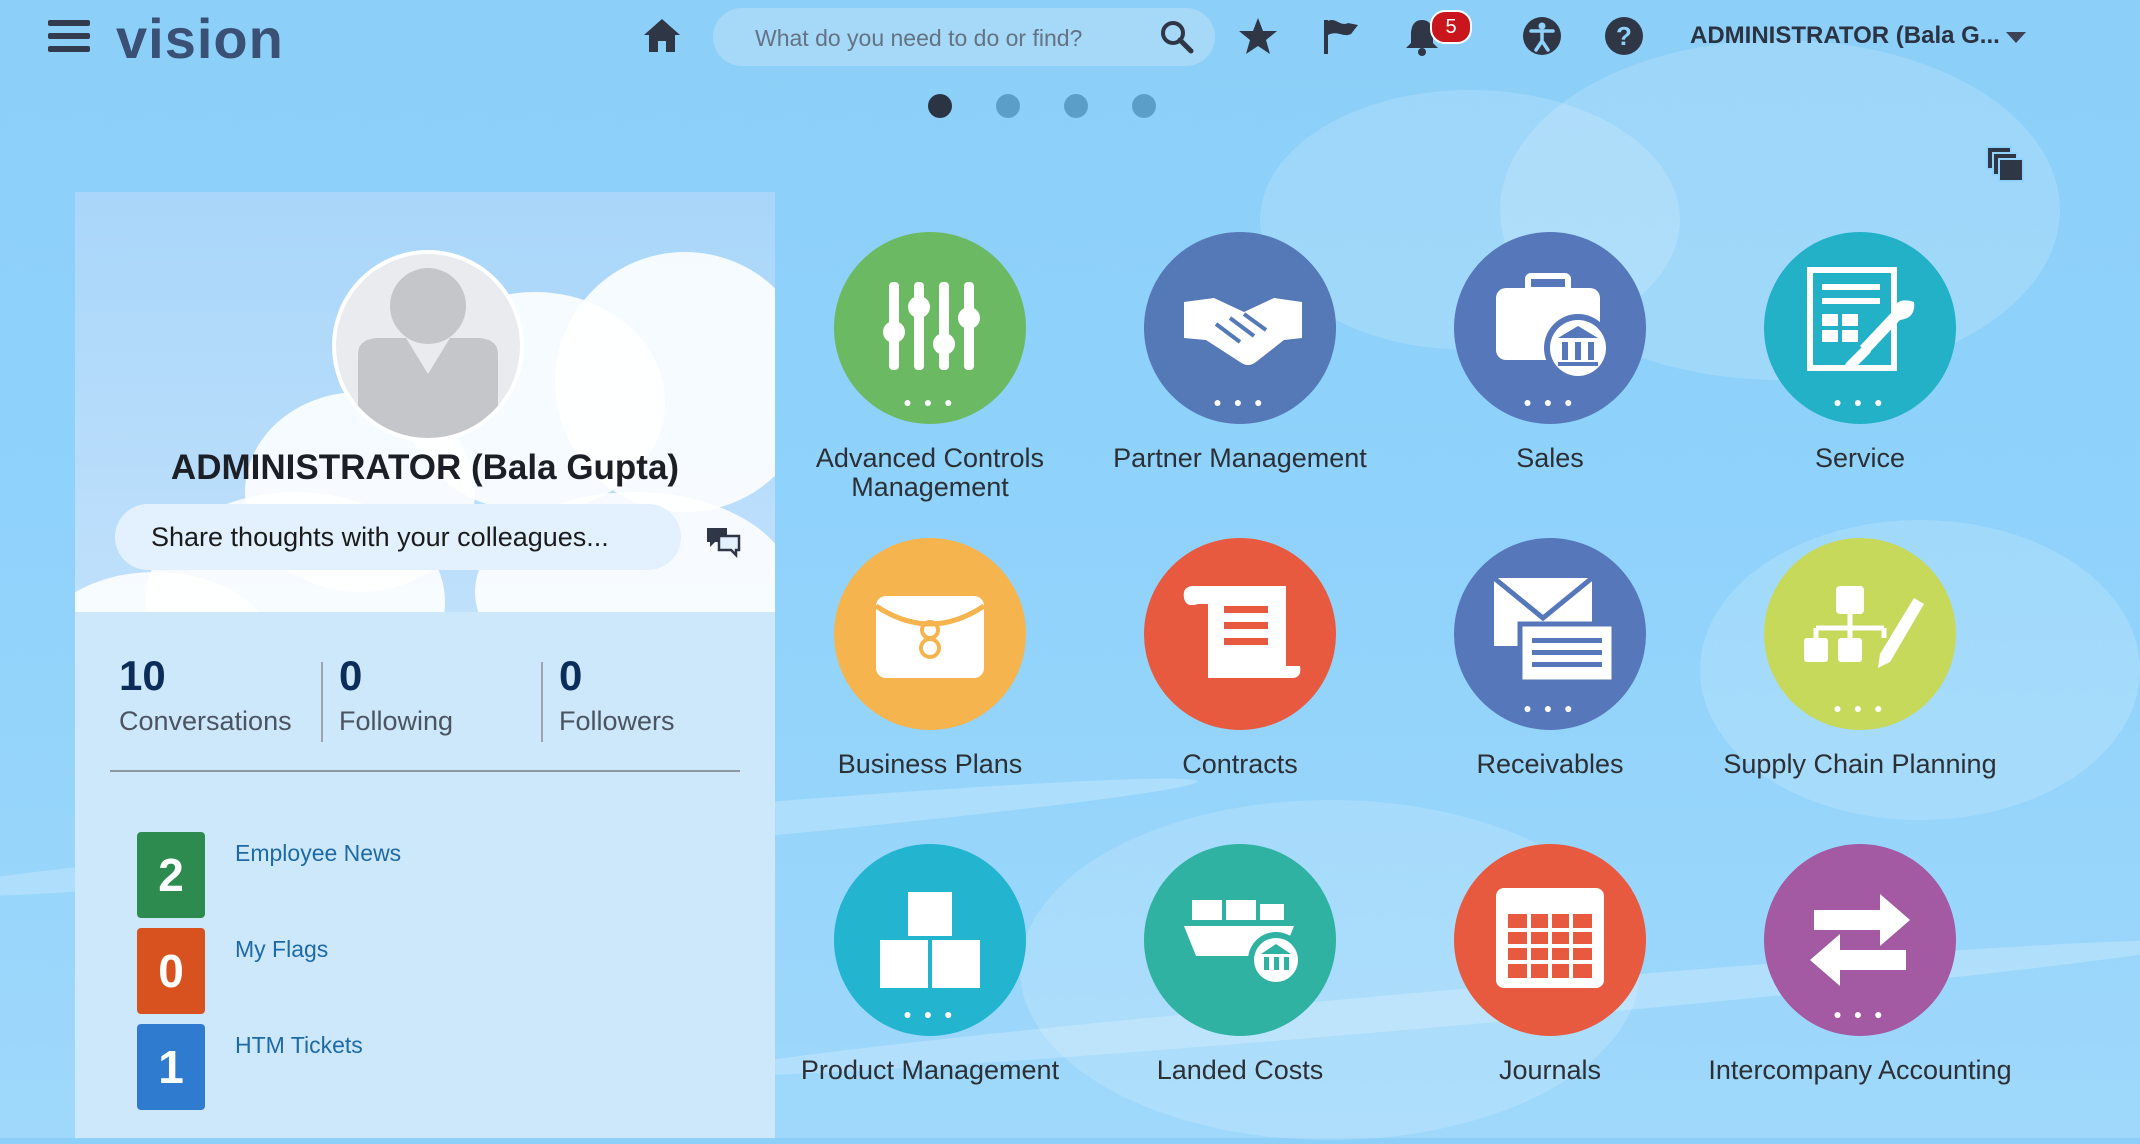 Image resolution: width=2140 pixels, height=1144 pixels. Describe the element at coordinates (1240, 764) in the screenshot. I see `app-label: Contracts` at that location.